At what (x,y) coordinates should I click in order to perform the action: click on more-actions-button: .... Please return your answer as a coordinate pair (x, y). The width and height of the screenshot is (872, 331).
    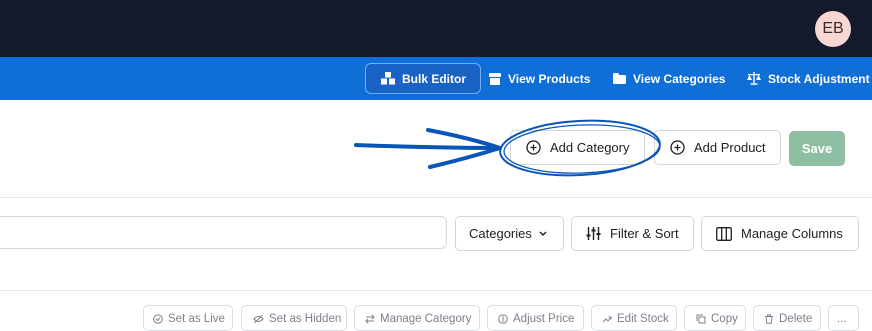
    Looking at the image, I should click on (843, 318).